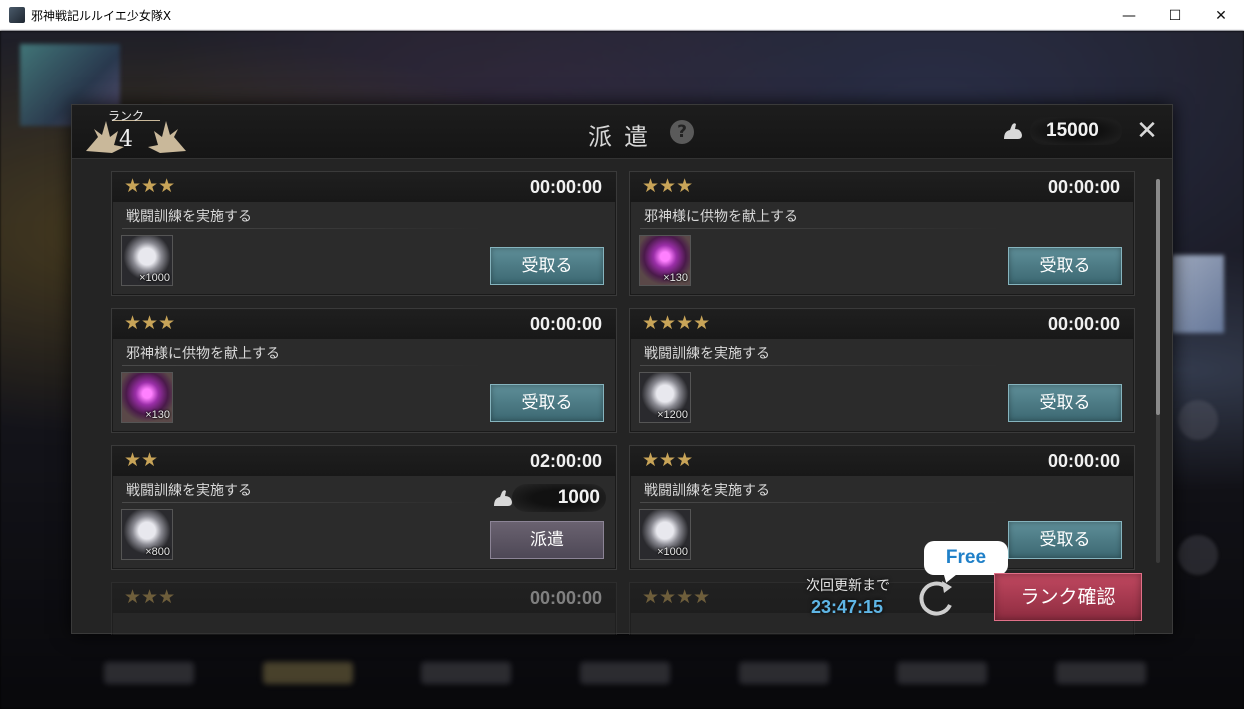 This screenshot has width=1244, height=709. I want to click on dialog-title: 派遣, so click(624, 137).